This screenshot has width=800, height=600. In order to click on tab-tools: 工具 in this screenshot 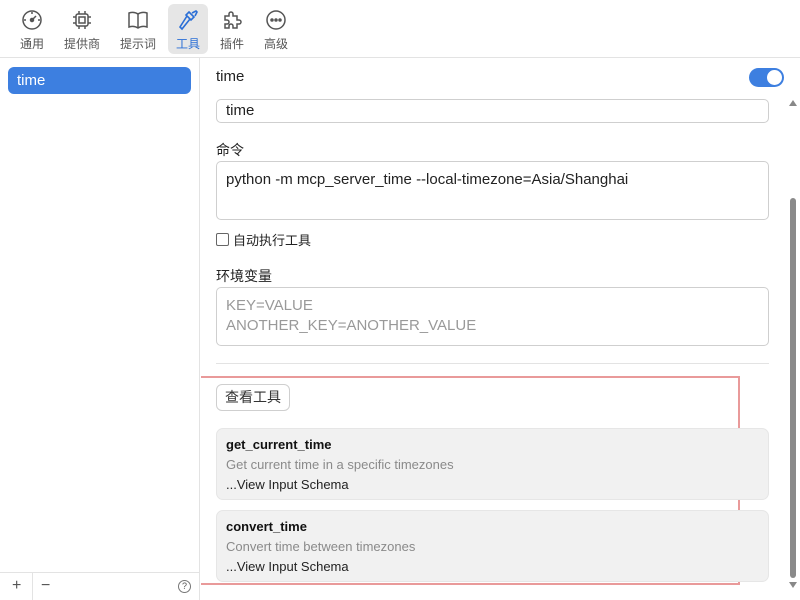, I will do `click(188, 29)`.